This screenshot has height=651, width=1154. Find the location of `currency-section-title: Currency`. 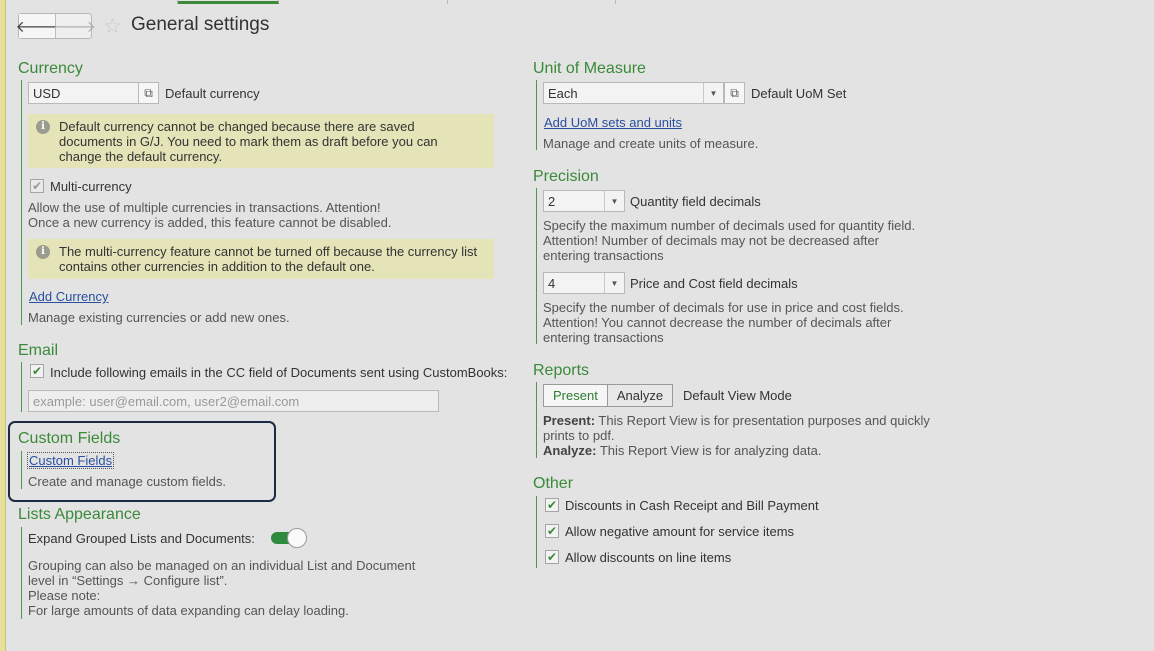

currency-section-title: Currency is located at coordinates (50, 68).